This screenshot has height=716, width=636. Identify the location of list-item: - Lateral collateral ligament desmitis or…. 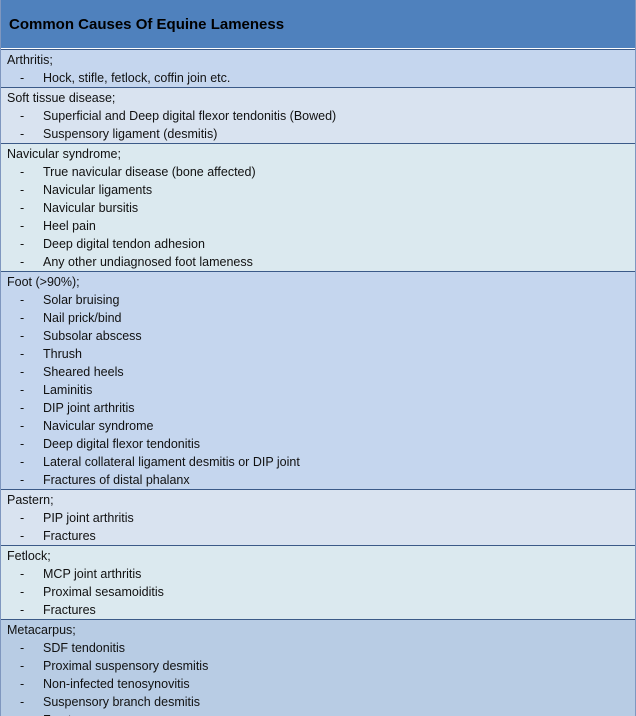
(318, 462).